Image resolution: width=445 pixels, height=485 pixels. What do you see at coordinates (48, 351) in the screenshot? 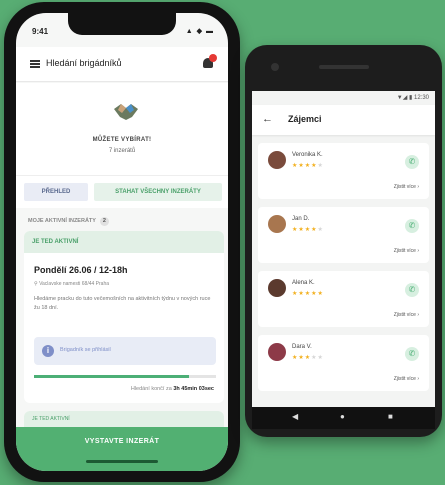
I see `info-icon: i` at bounding box center [48, 351].